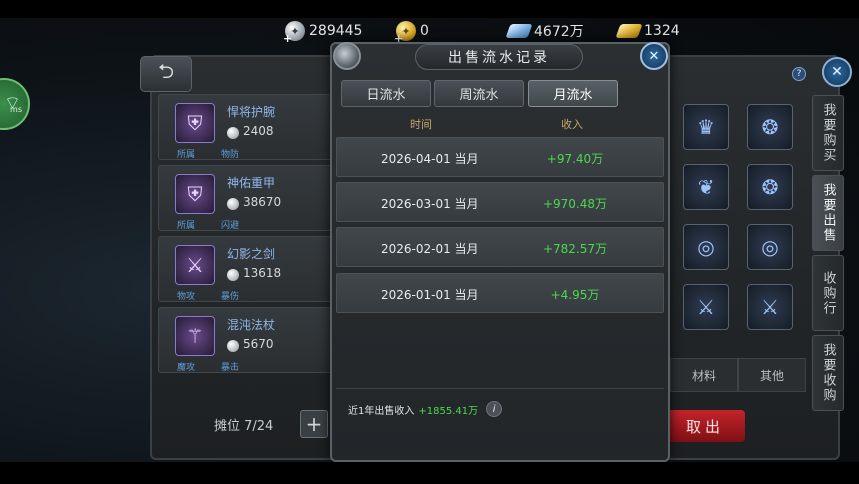 This screenshot has width=859, height=484. What do you see at coordinates (662, 31) in the screenshot?
I see `goldbar-amount: 1324` at bounding box center [662, 31].